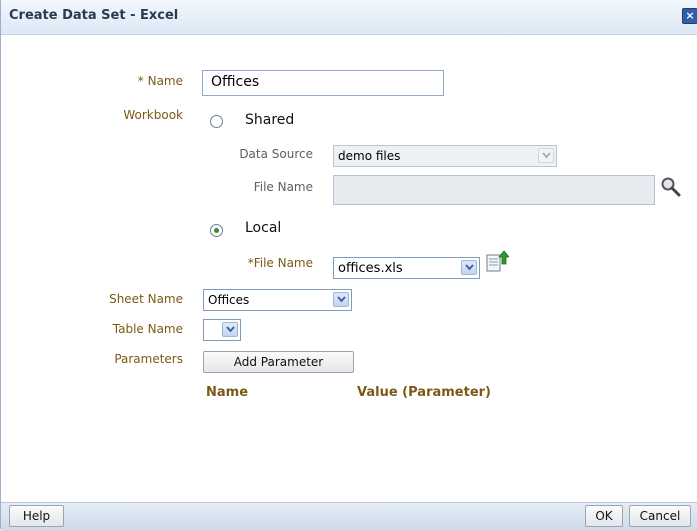 This screenshot has width=697, height=530. I want to click on ok-button: OK, so click(604, 516).